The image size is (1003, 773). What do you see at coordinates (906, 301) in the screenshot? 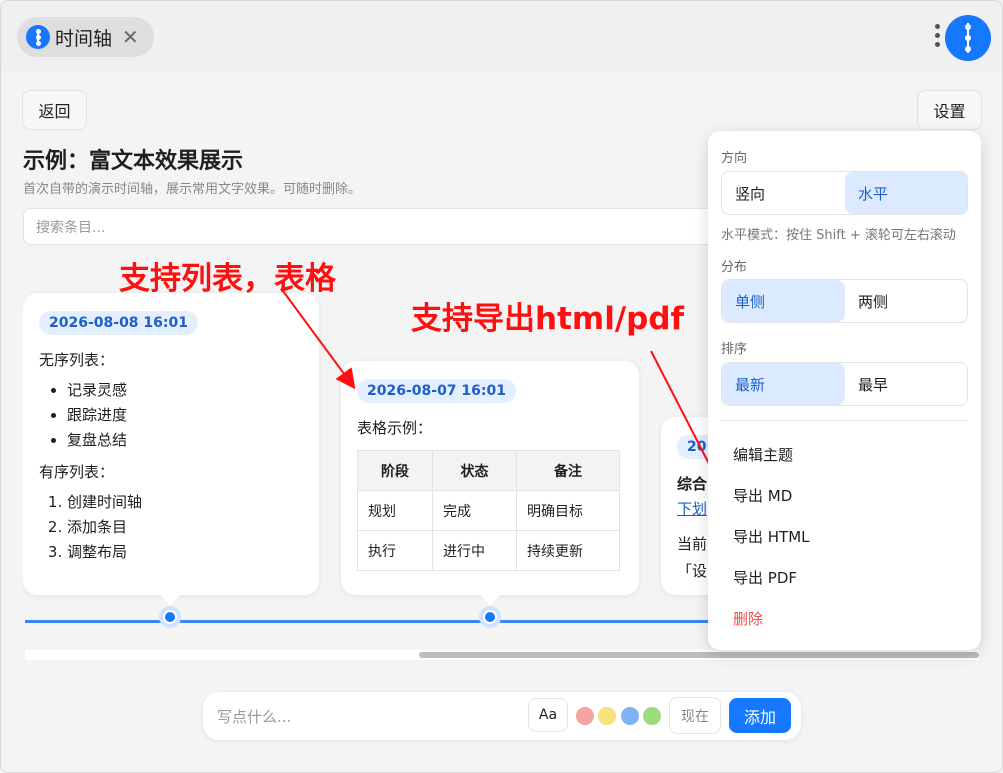
I see `layout-option-both: 两侧` at bounding box center [906, 301].